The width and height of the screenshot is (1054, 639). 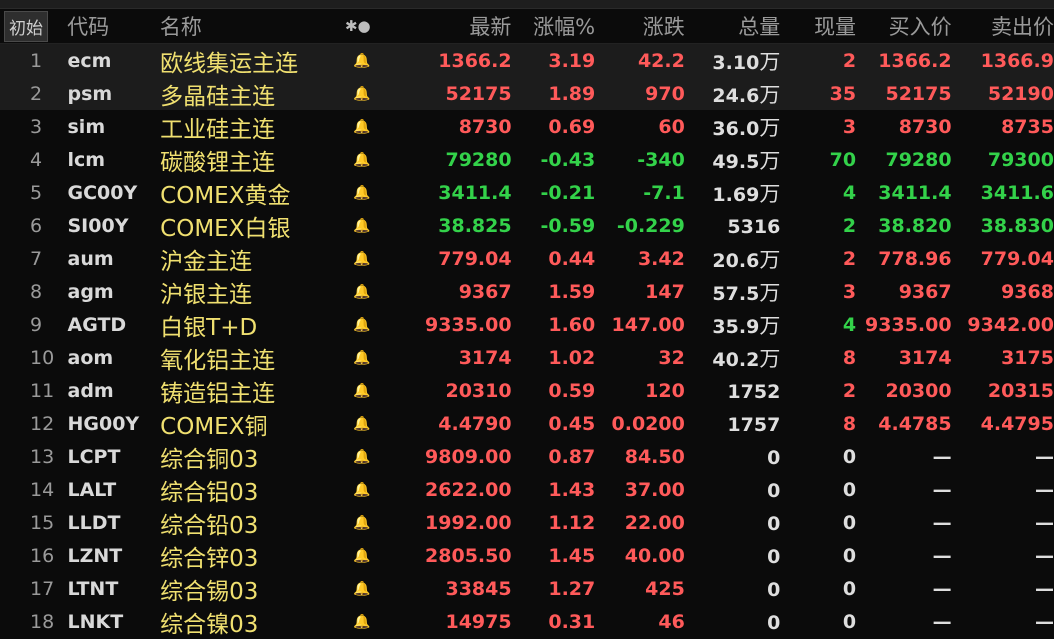 I want to click on row-chg: 37.00, so click(x=654, y=489).